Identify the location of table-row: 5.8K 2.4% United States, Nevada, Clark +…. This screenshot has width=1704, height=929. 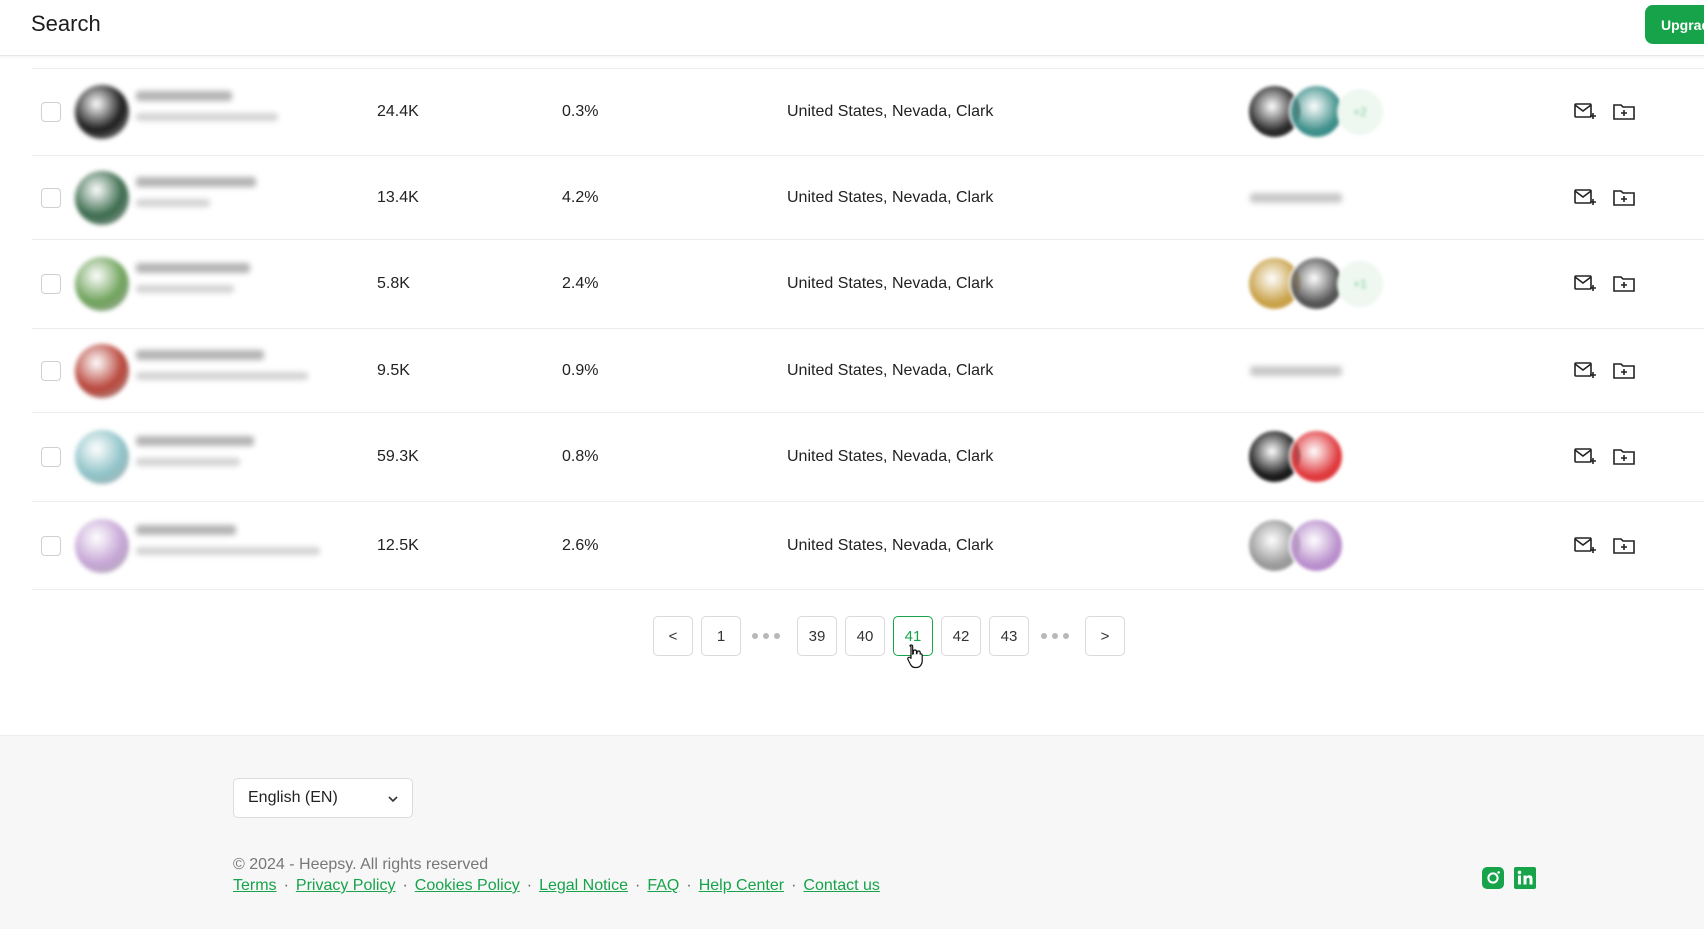
(868, 283).